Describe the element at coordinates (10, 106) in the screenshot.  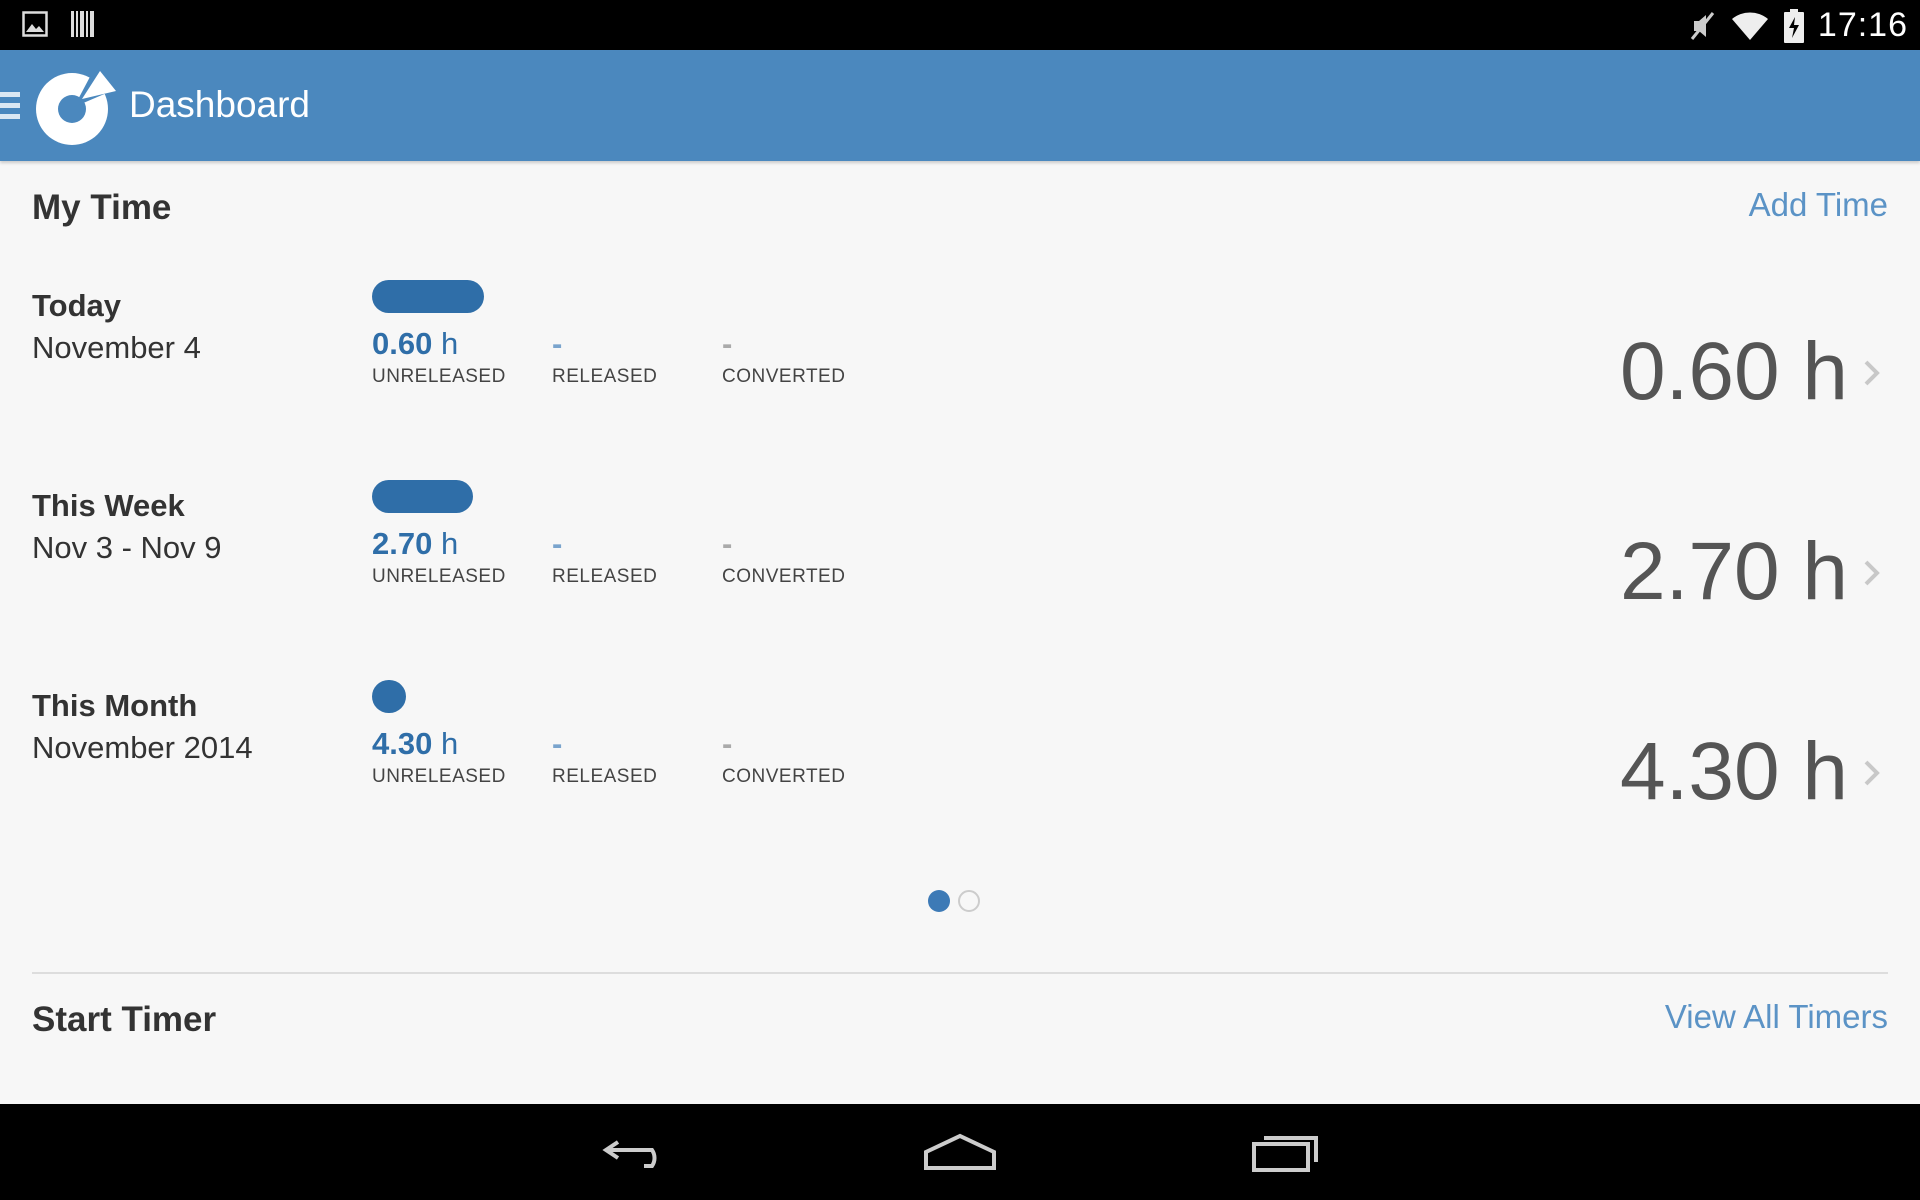
I see `menu-icon` at that location.